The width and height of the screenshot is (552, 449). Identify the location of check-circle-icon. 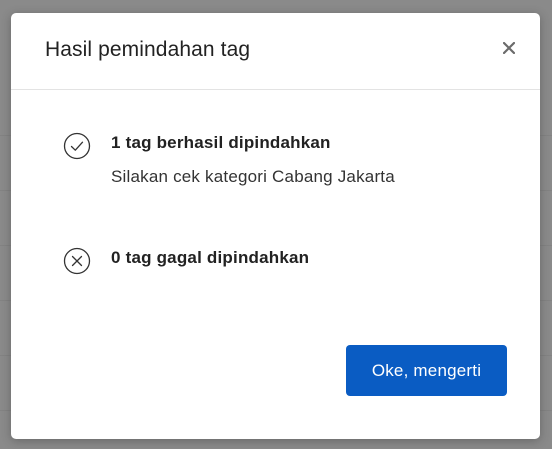
(77, 146).